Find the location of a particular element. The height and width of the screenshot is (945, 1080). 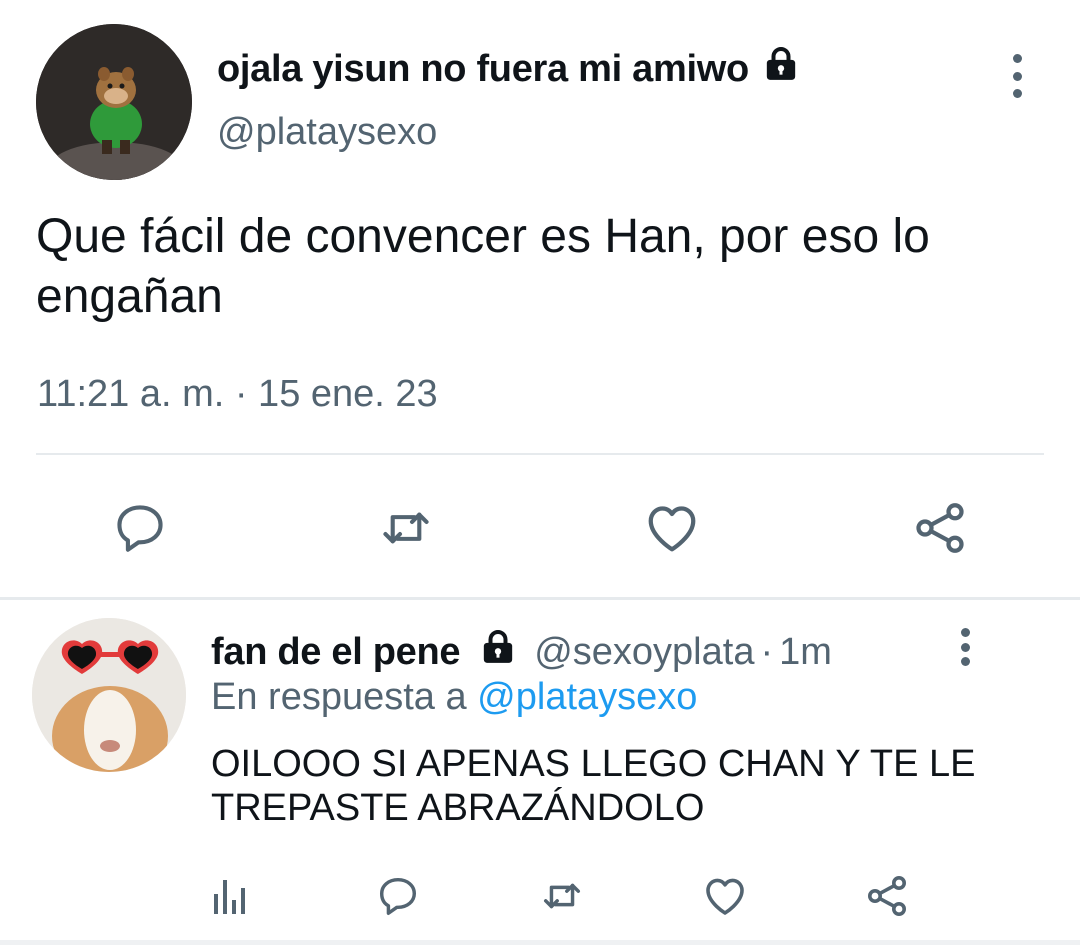

analytics-icon is located at coordinates (229, 896).